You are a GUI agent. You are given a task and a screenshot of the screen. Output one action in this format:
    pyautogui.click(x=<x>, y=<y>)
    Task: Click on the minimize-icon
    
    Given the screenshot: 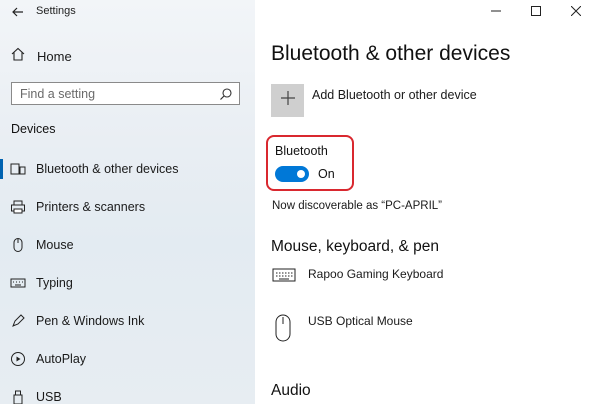 What is the action you would take?
    pyautogui.click(x=496, y=12)
    